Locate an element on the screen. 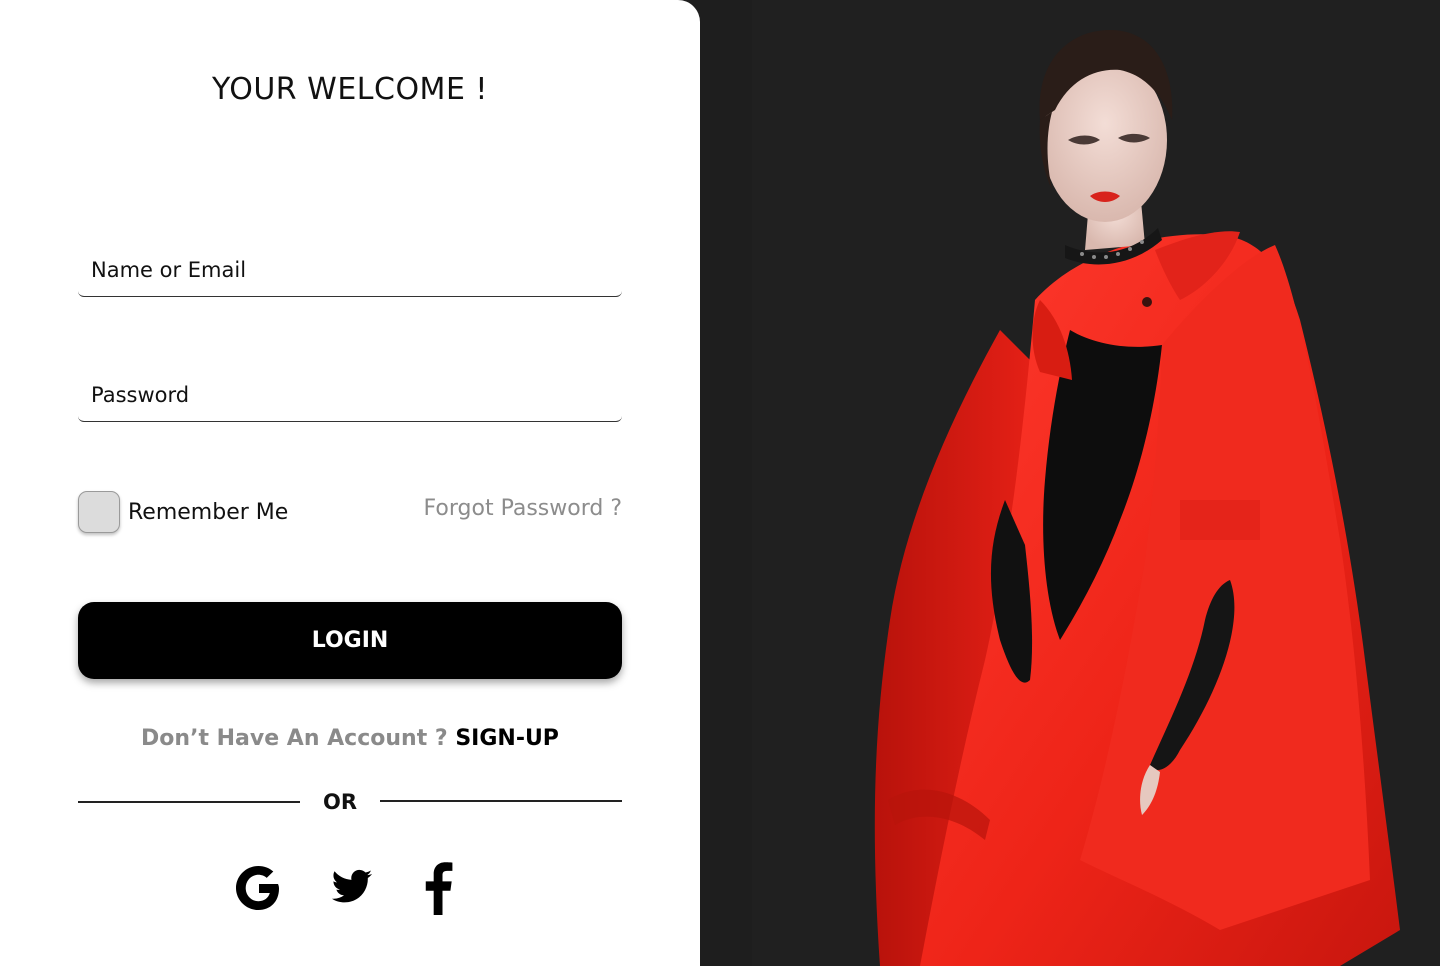 This screenshot has width=1440, height=966. signup-link: SIGN-UP is located at coordinates (507, 738).